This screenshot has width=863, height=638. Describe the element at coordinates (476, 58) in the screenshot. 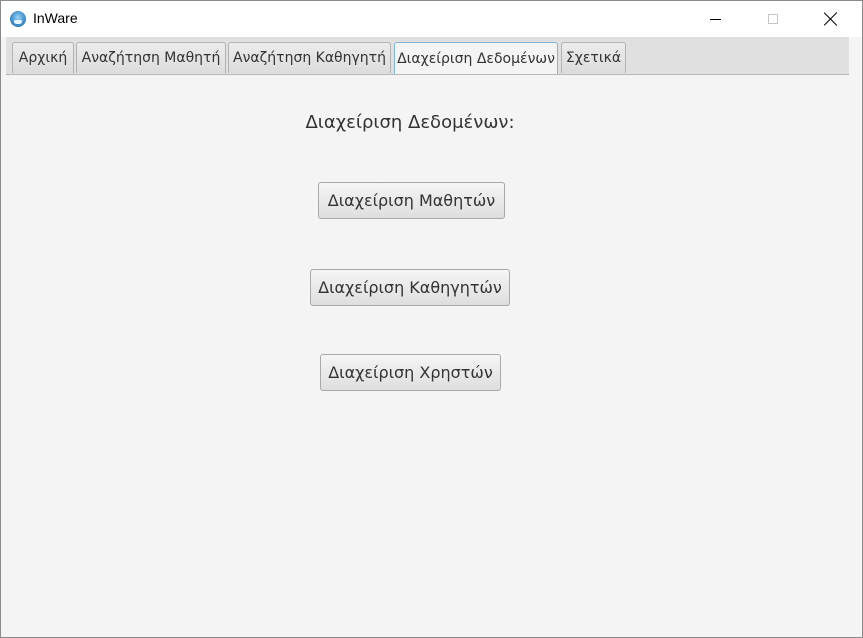

I see `tab-data-management: Διαχείριση Δεδομένων` at that location.